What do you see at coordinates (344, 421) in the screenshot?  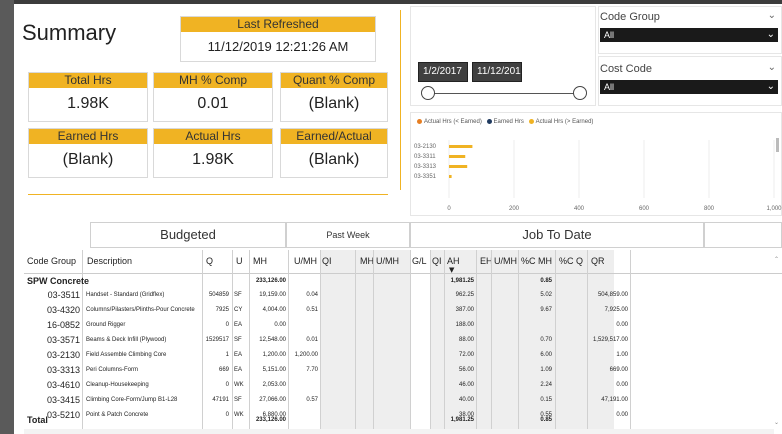 I see `table-row-total: Total 233,126.00 1,981.25 0.85` at bounding box center [344, 421].